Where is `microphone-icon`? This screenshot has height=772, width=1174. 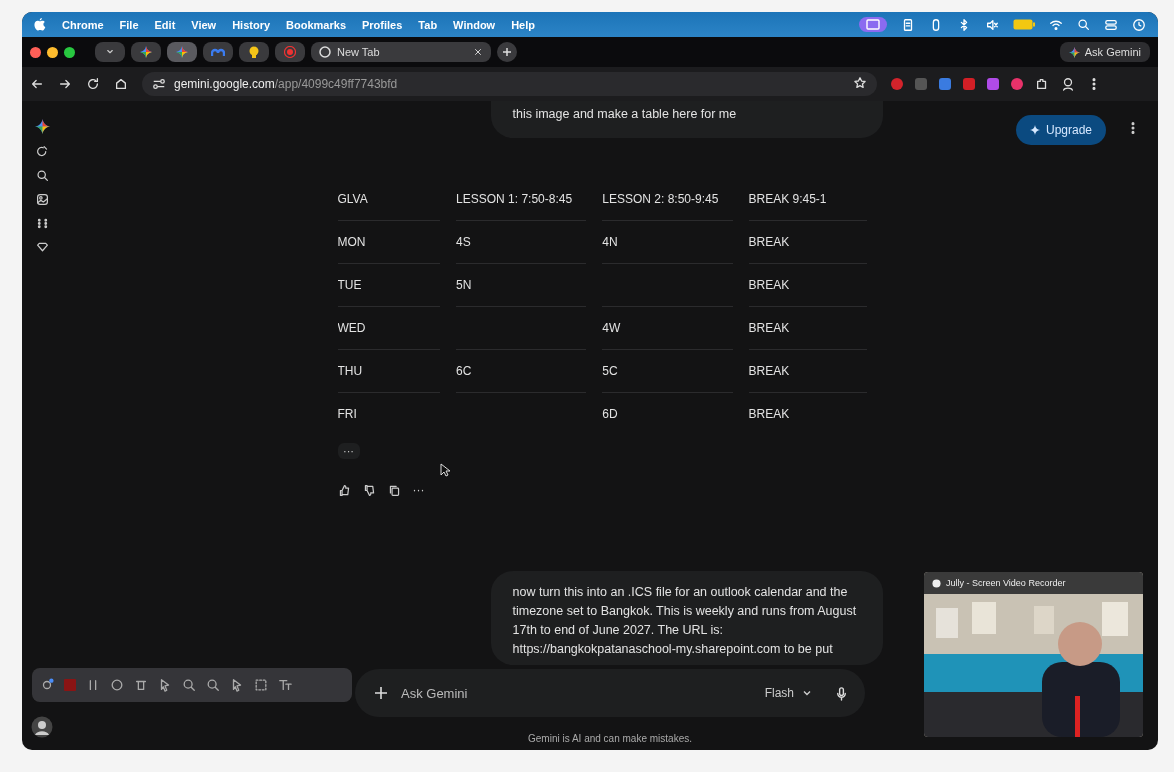 microphone-icon is located at coordinates (841, 693).